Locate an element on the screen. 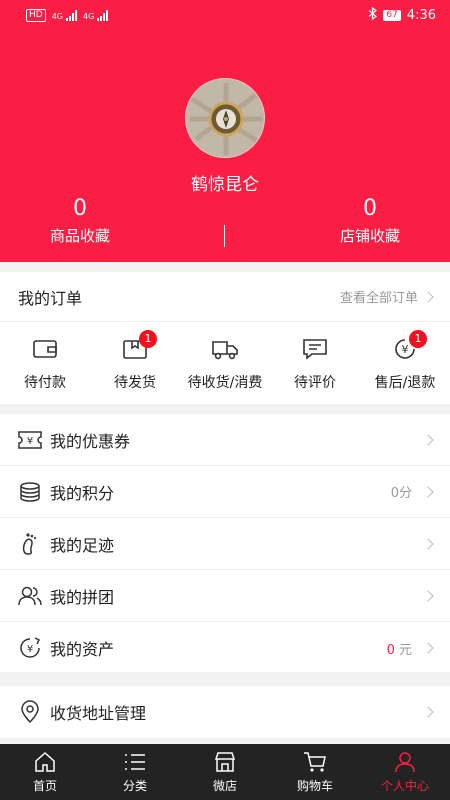 This screenshot has width=450, height=800. menu-item-label: 收货地址管理 is located at coordinates (98, 713).